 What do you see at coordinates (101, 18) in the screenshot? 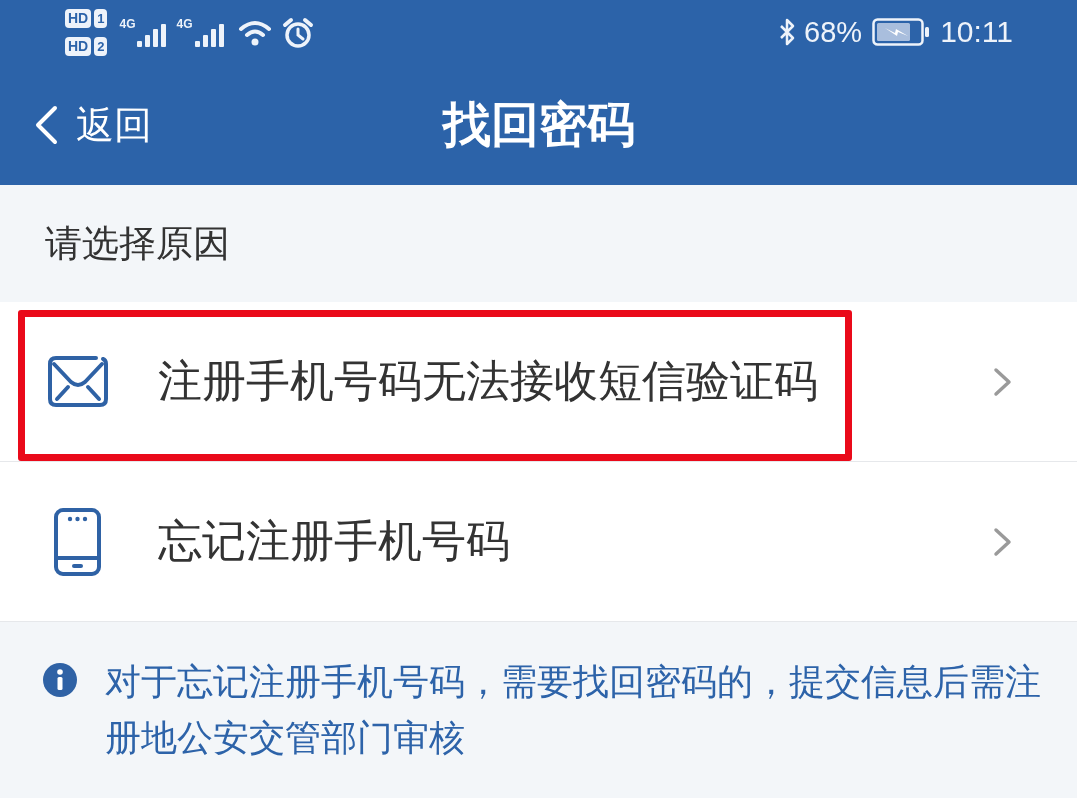
I see `sim-slot-badge: 1` at bounding box center [101, 18].